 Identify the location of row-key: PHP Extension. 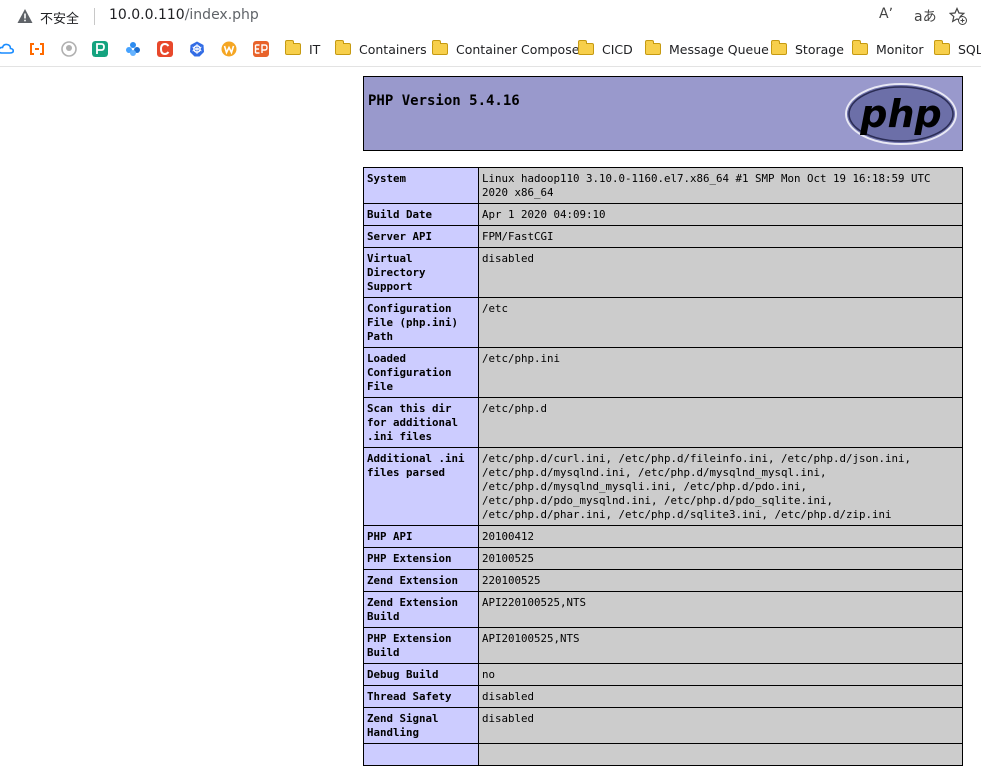
(421, 558).